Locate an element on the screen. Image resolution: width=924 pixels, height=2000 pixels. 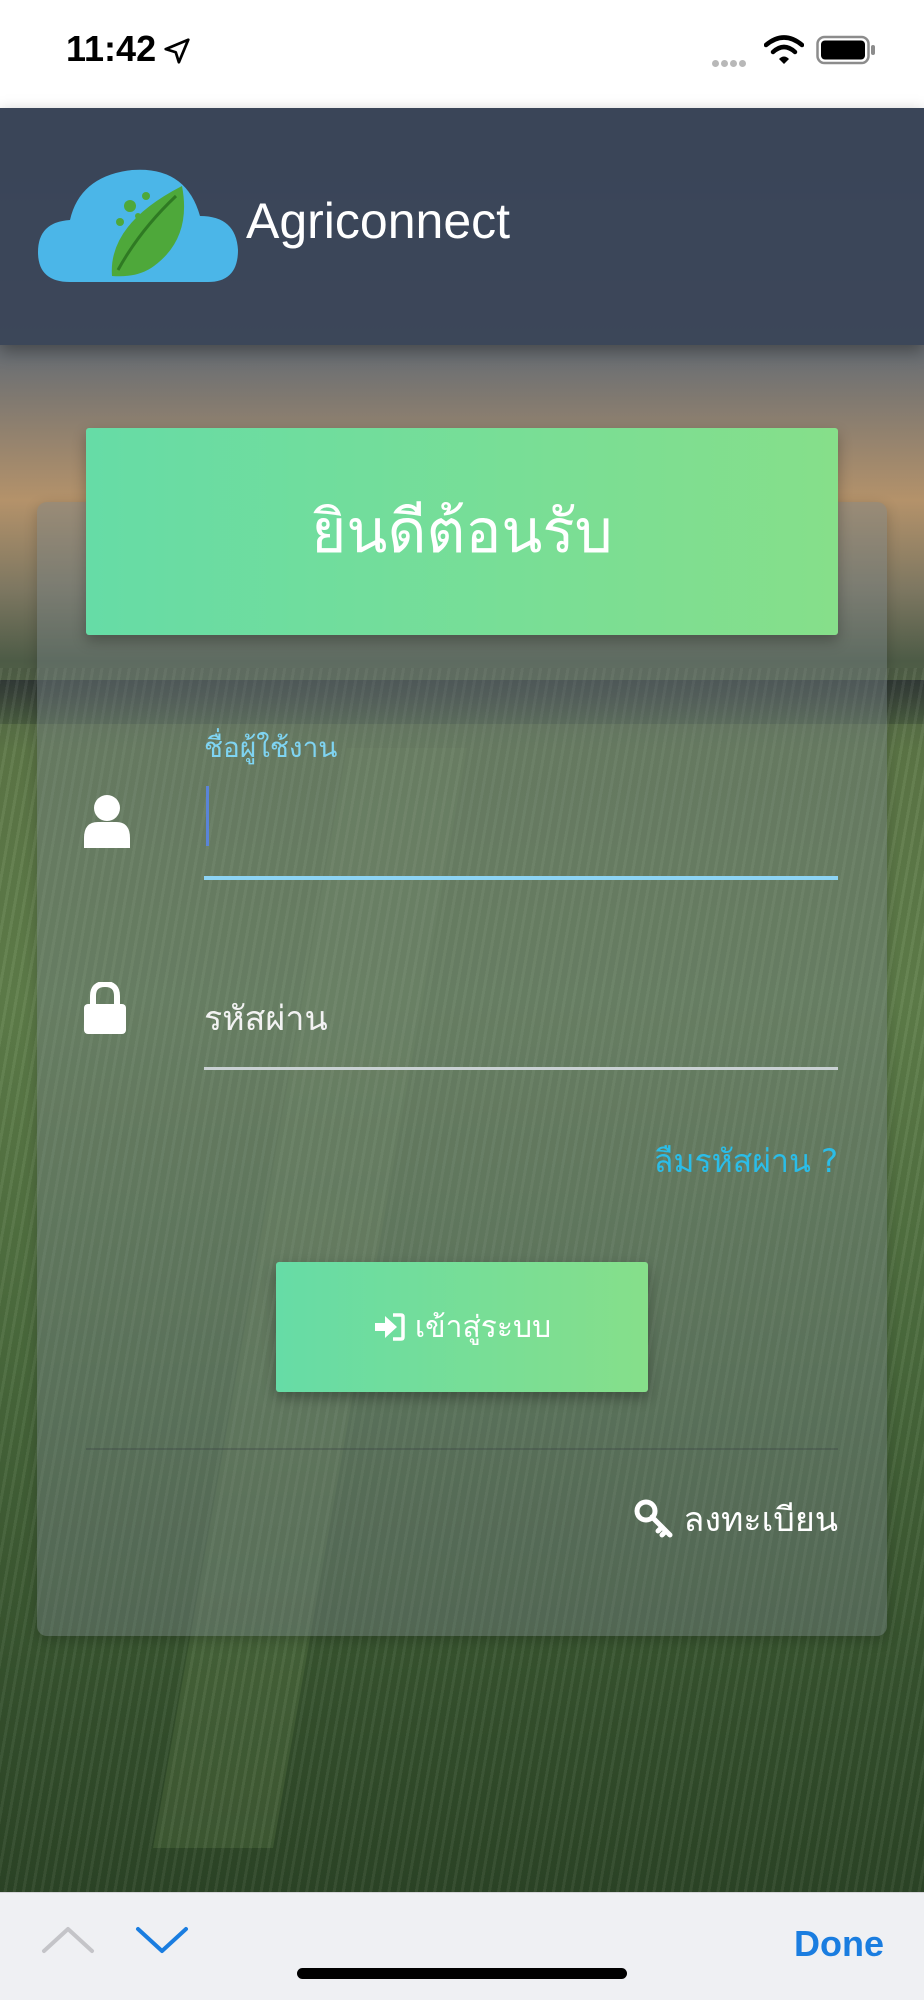
app-header: Agriconnect is located at coordinates (462, 226).